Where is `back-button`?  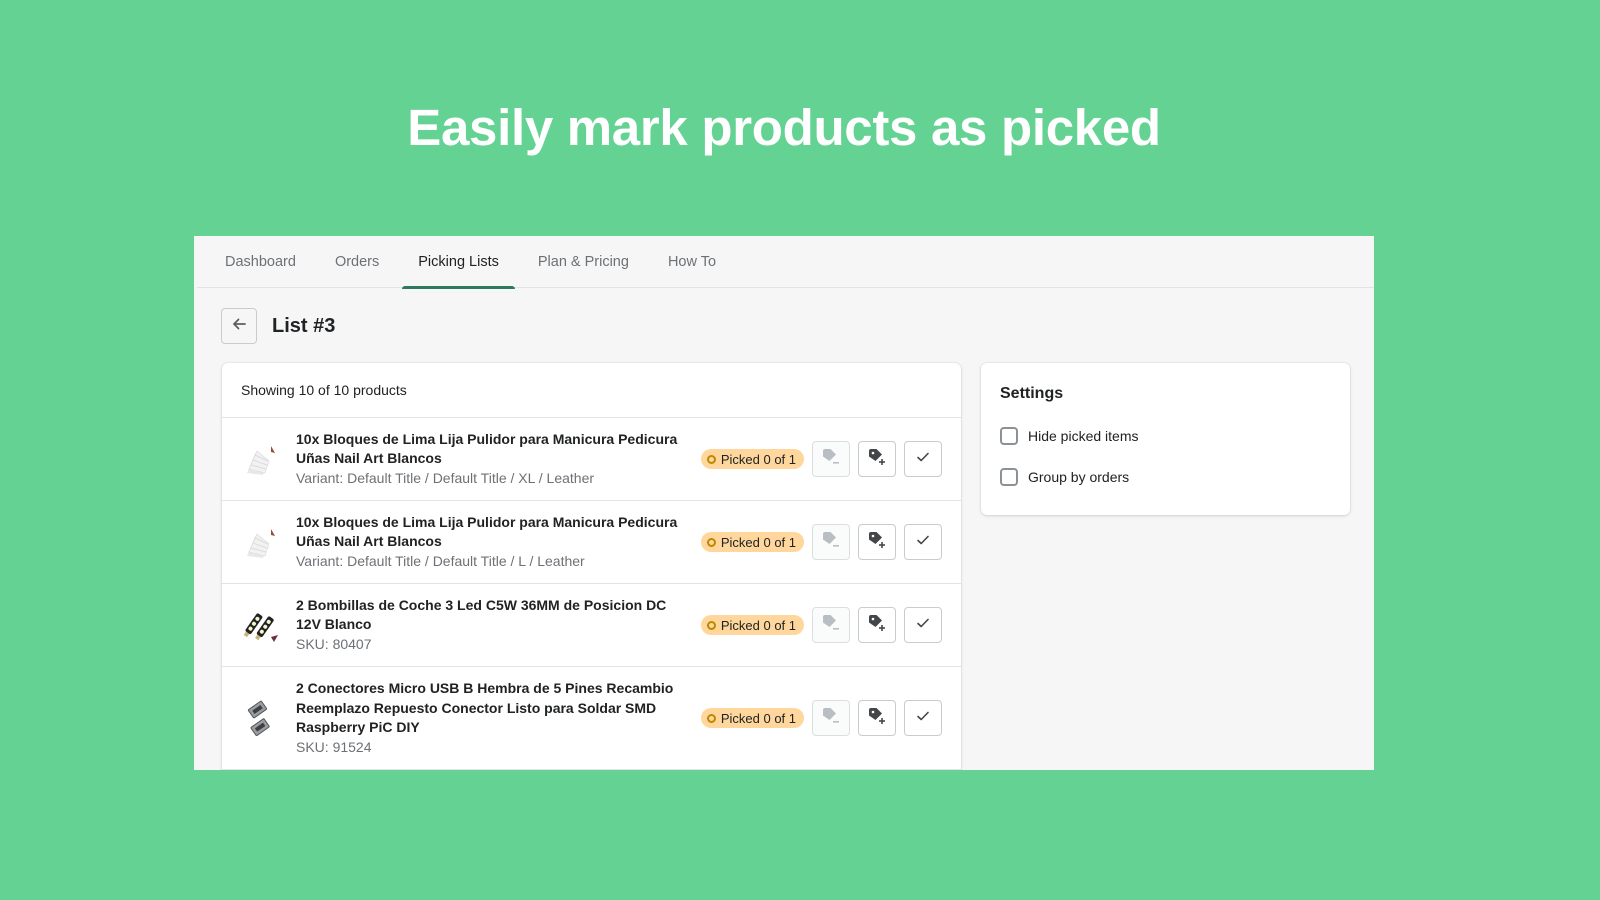
back-button is located at coordinates (239, 326).